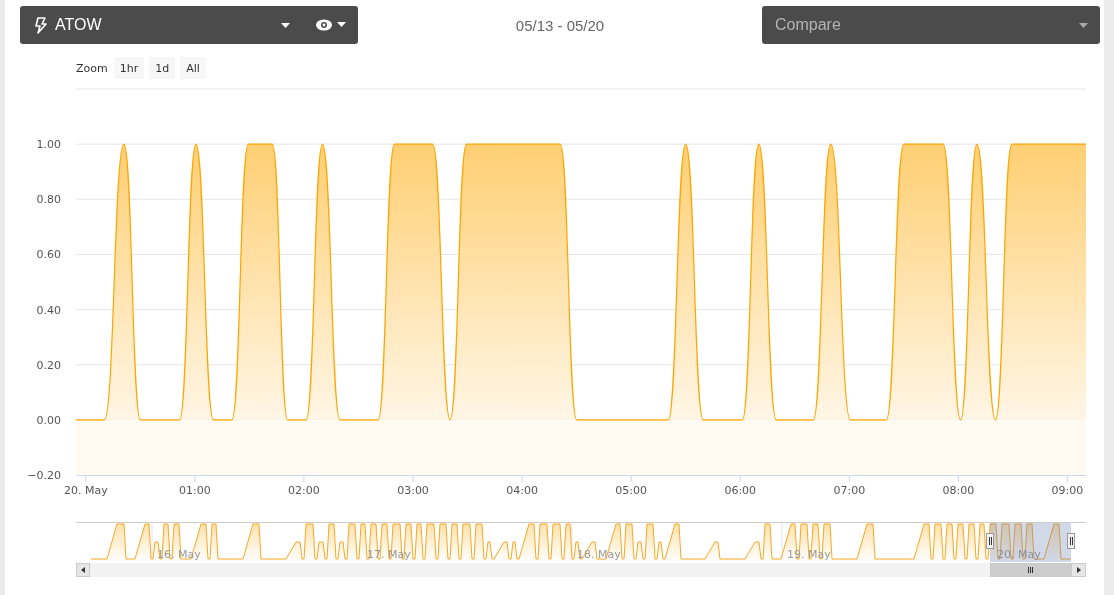  Describe the element at coordinates (92, 68) in the screenshot. I see `zoom-label: Zoom` at that location.